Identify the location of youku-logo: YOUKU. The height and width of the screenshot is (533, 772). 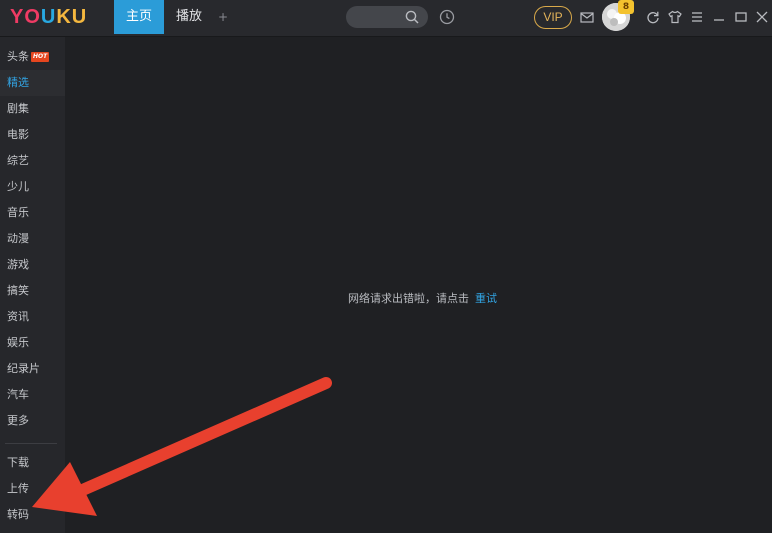
(48, 17).